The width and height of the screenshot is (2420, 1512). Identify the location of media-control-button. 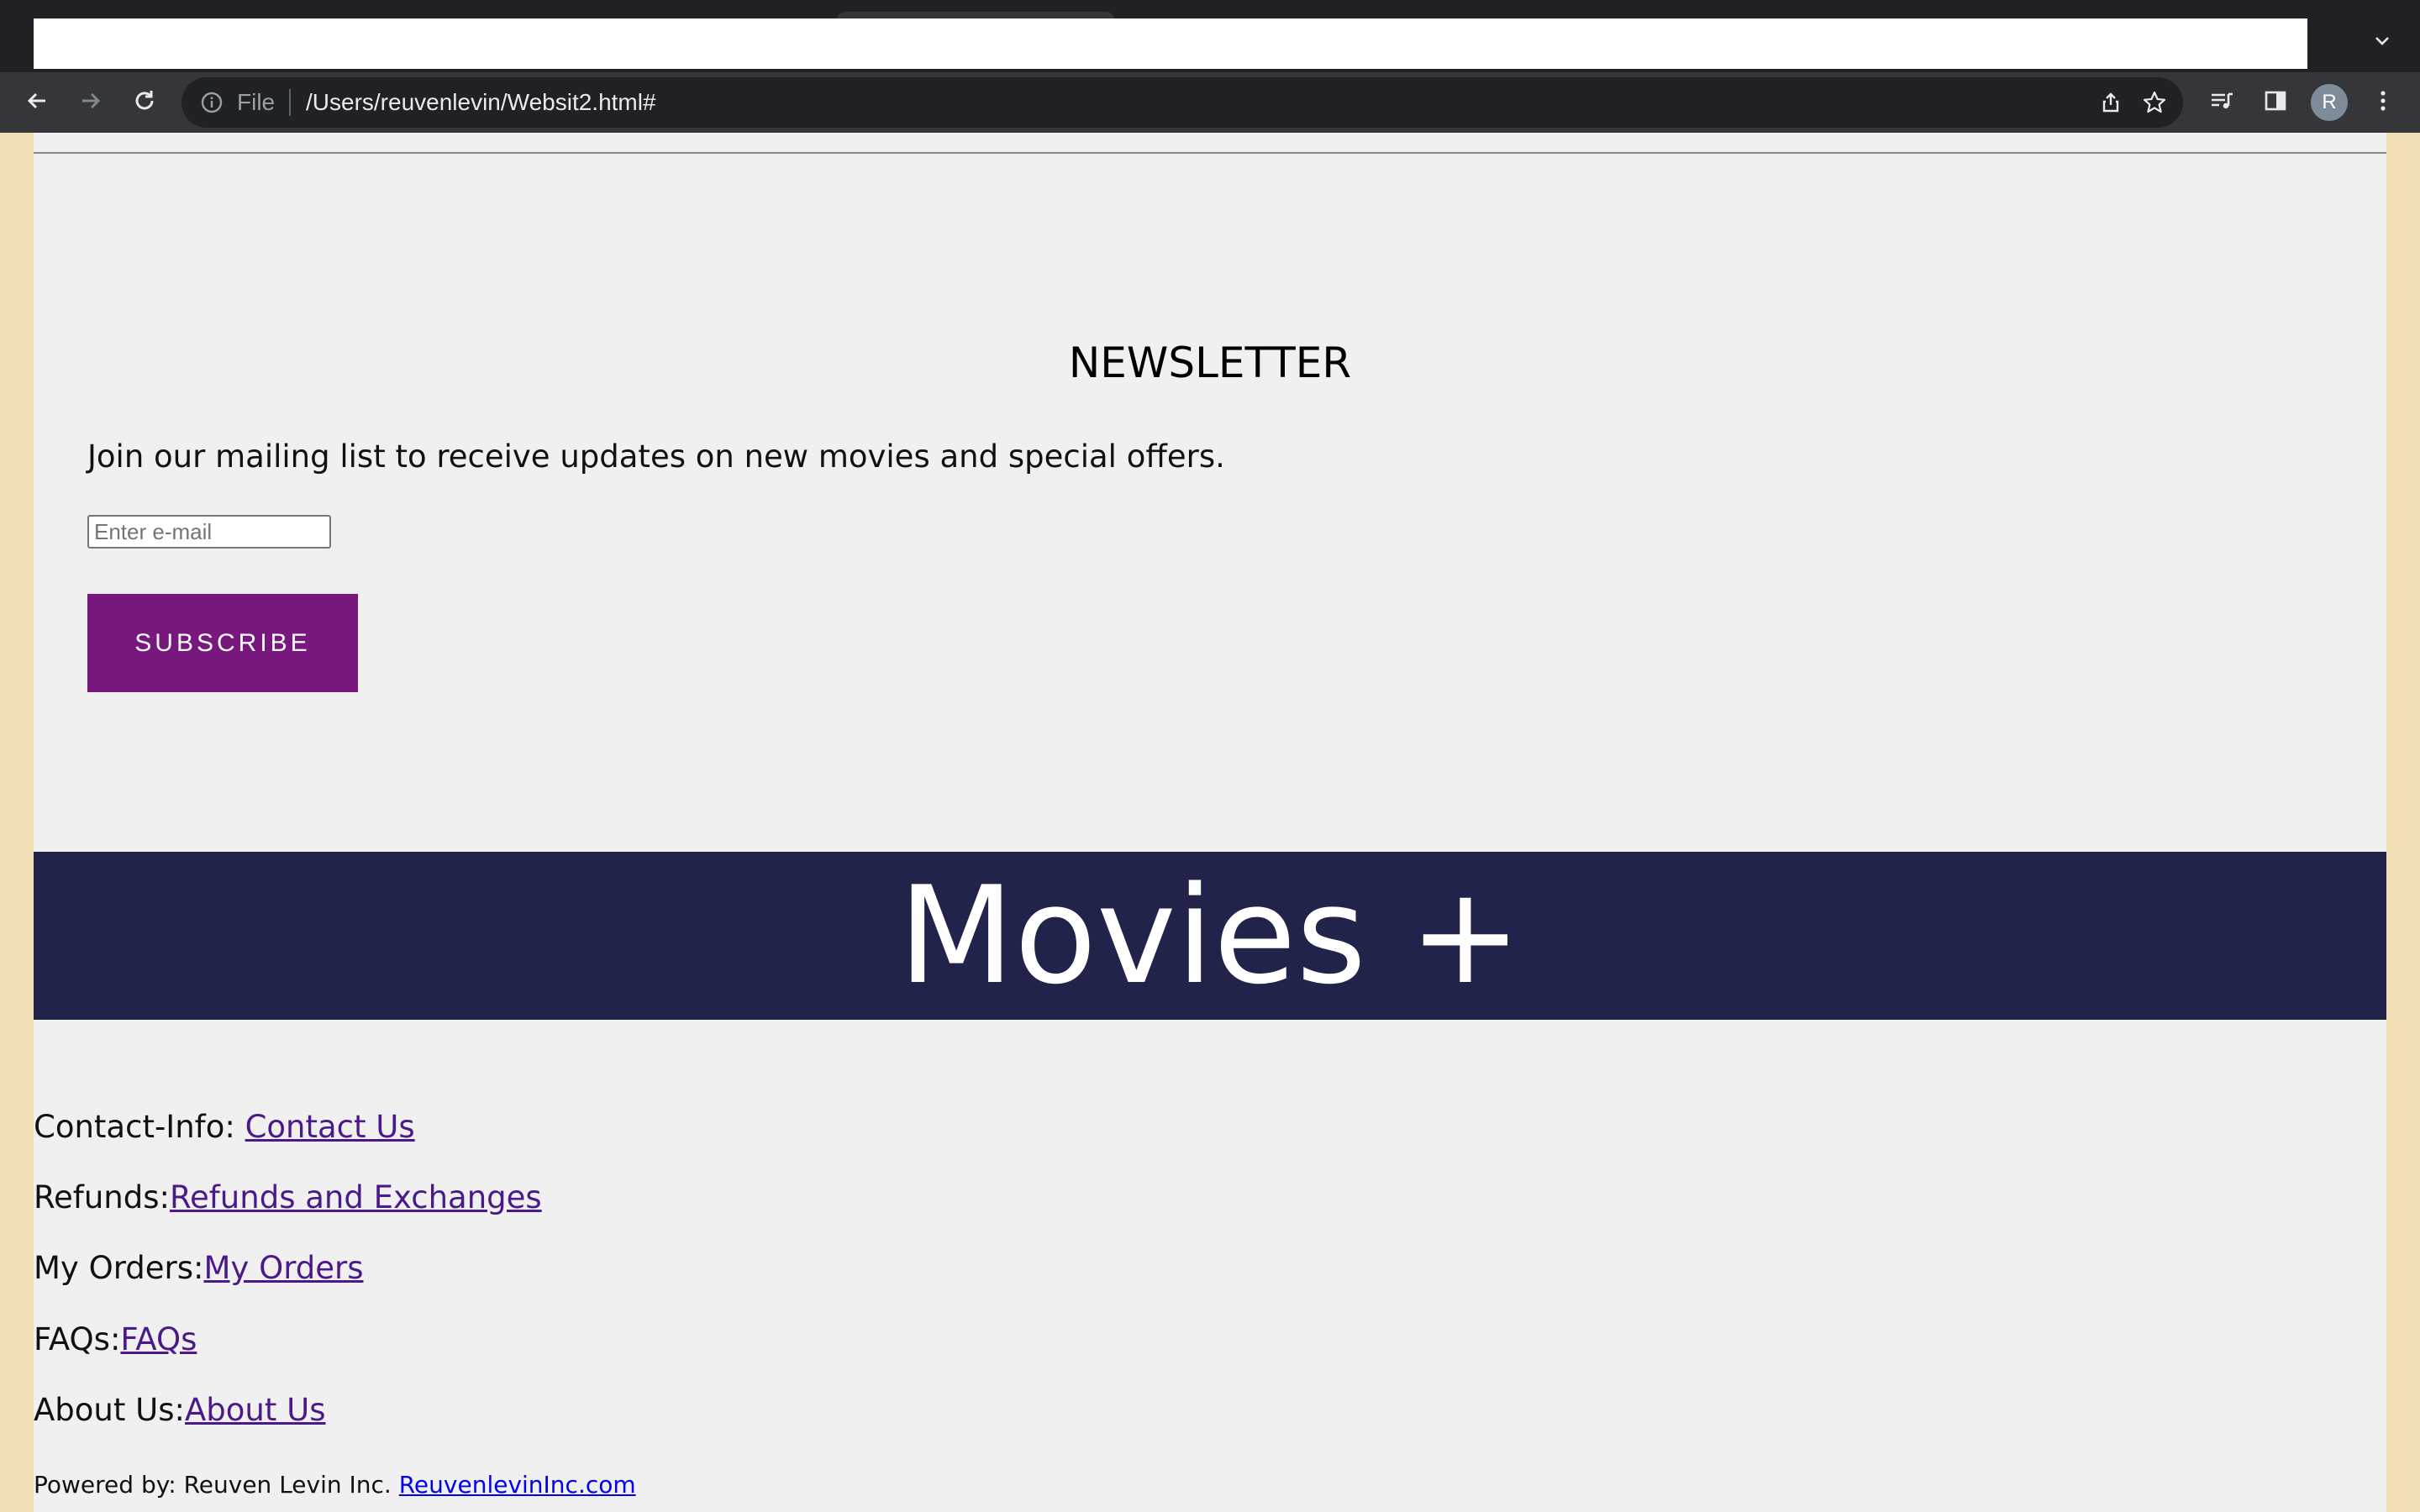
(2222, 102).